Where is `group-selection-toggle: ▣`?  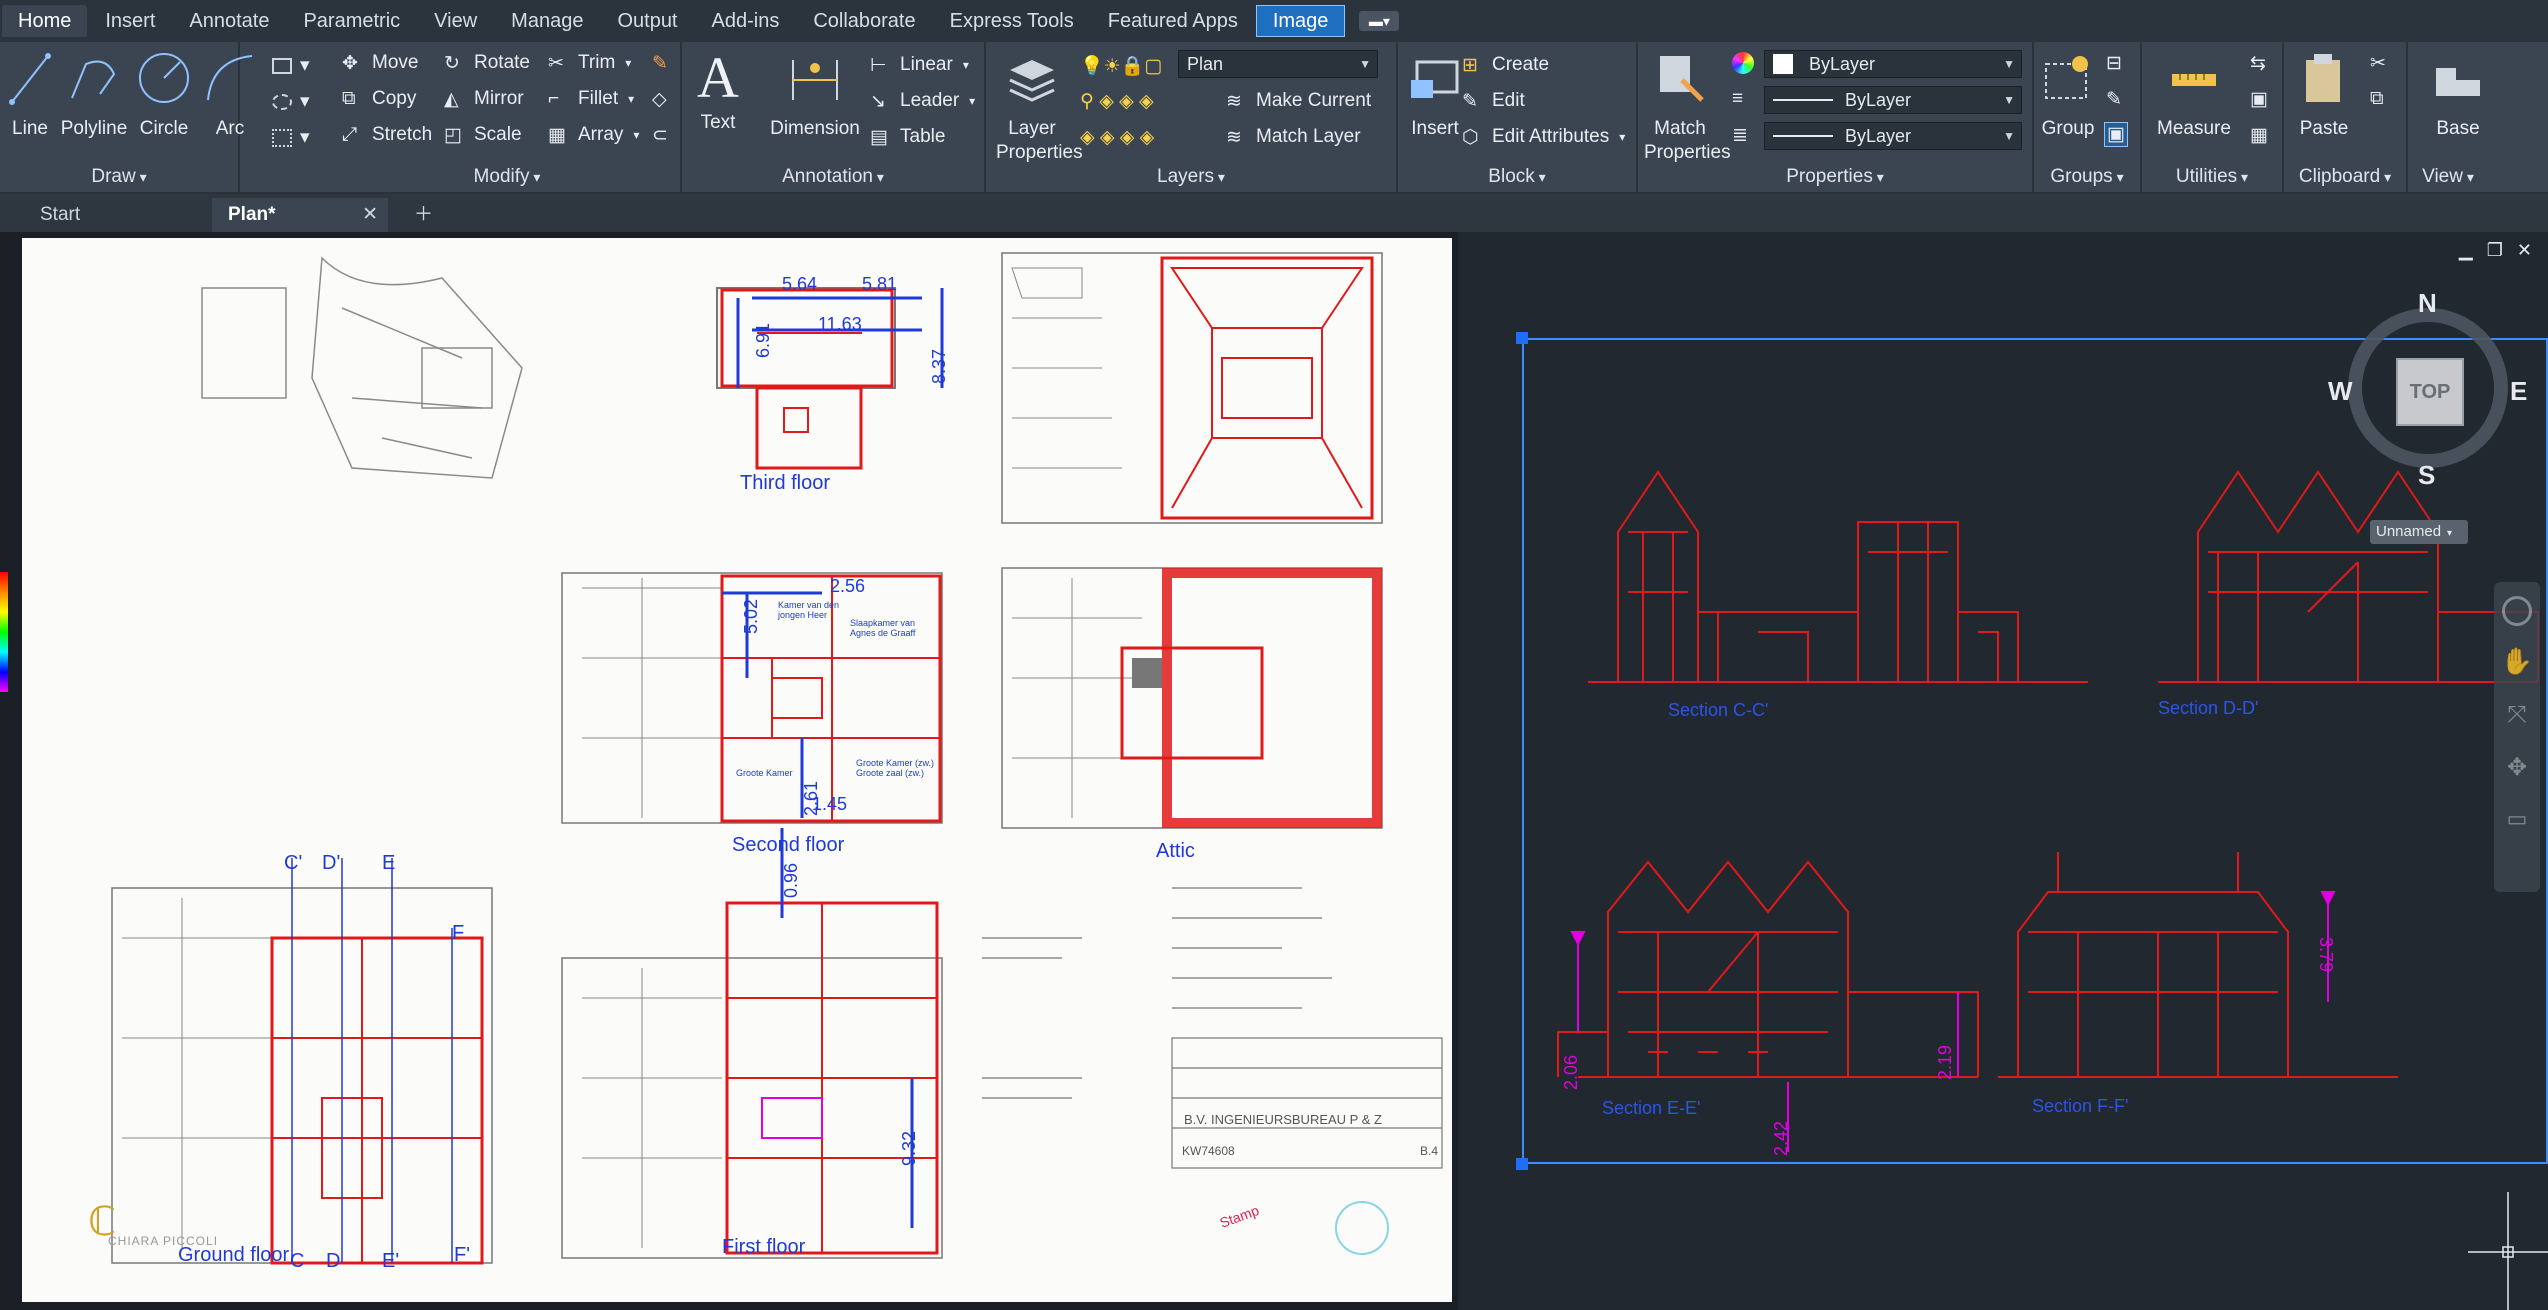 group-selection-toggle: ▣ is located at coordinates (2116, 134).